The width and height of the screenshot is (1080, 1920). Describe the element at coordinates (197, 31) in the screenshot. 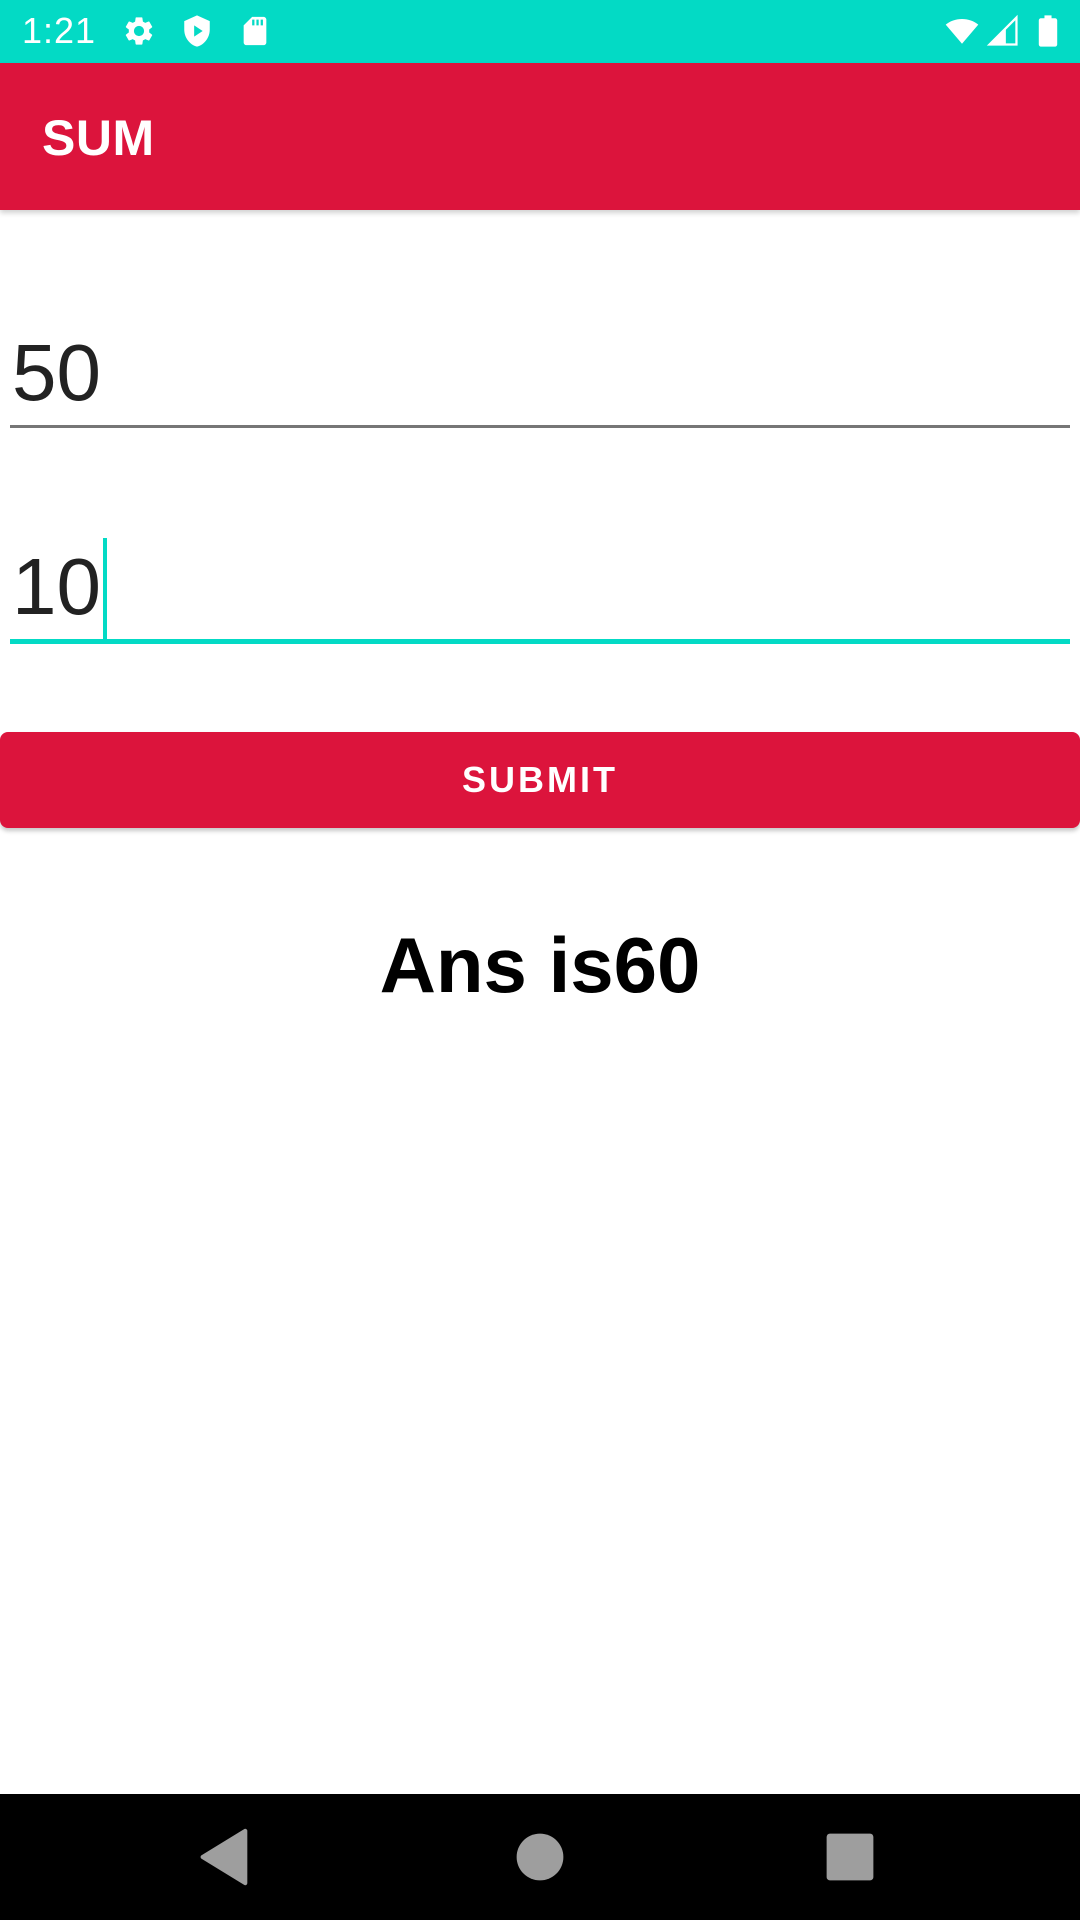

I see `shield-icon` at that location.